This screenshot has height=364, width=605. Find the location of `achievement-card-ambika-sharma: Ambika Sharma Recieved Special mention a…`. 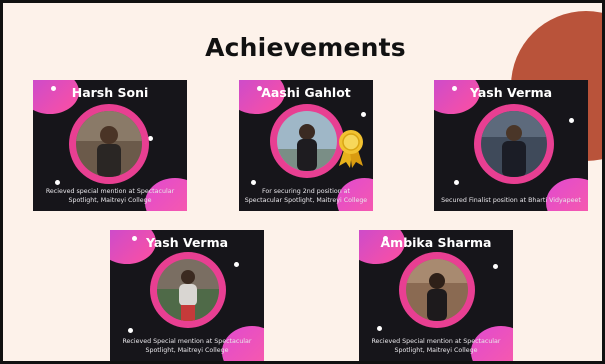

achievement-card-ambika-sharma: Ambika Sharma Recieved Special mention a… is located at coordinates (436, 295).